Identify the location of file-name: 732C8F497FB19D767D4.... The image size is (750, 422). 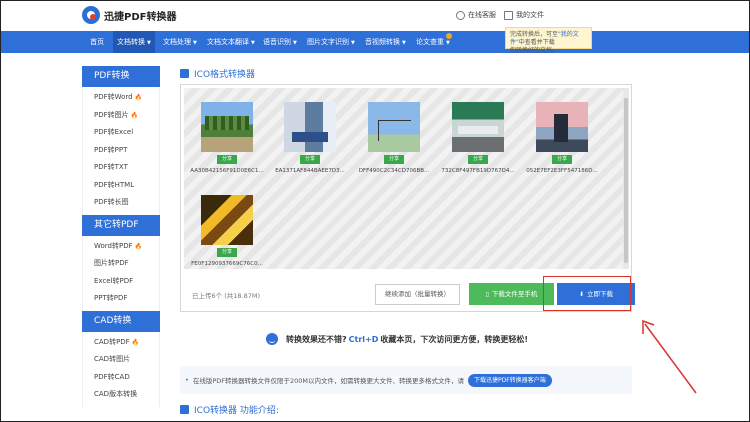
(478, 171).